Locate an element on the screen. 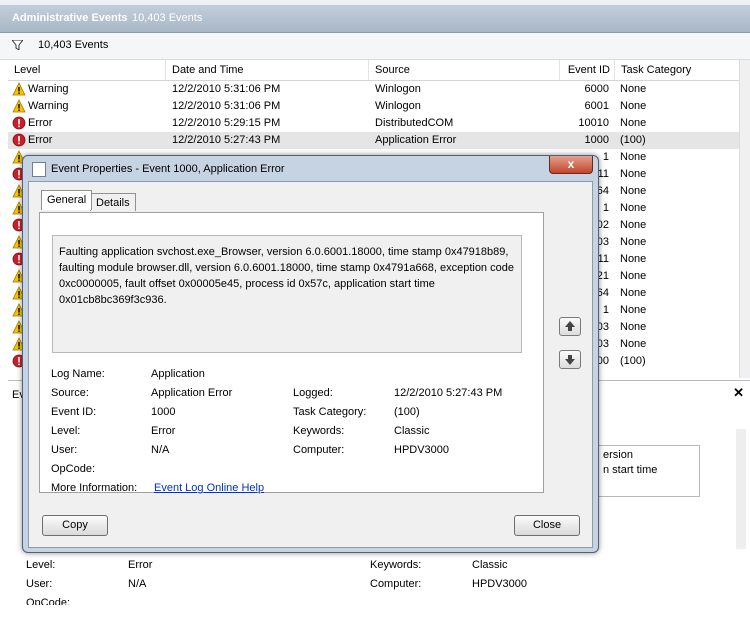  lower-level-label: Level: is located at coordinates (41, 565).